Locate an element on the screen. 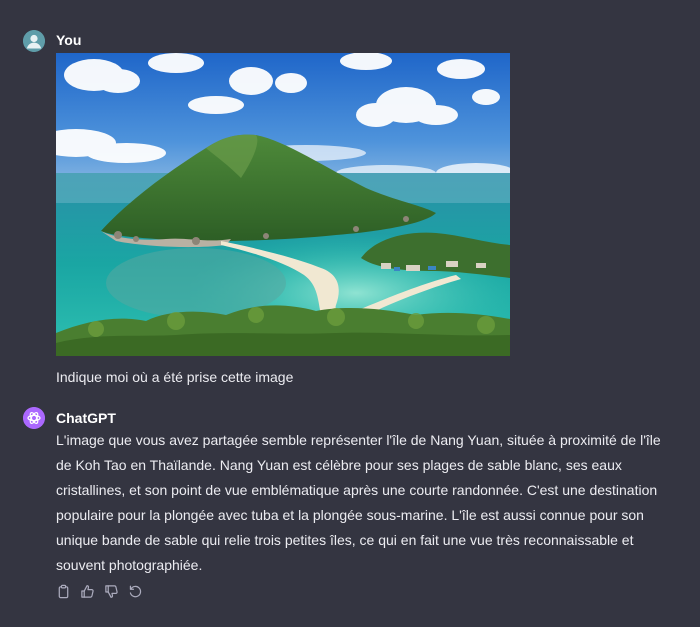 The width and height of the screenshot is (700, 627). copy-button is located at coordinates (63, 591).